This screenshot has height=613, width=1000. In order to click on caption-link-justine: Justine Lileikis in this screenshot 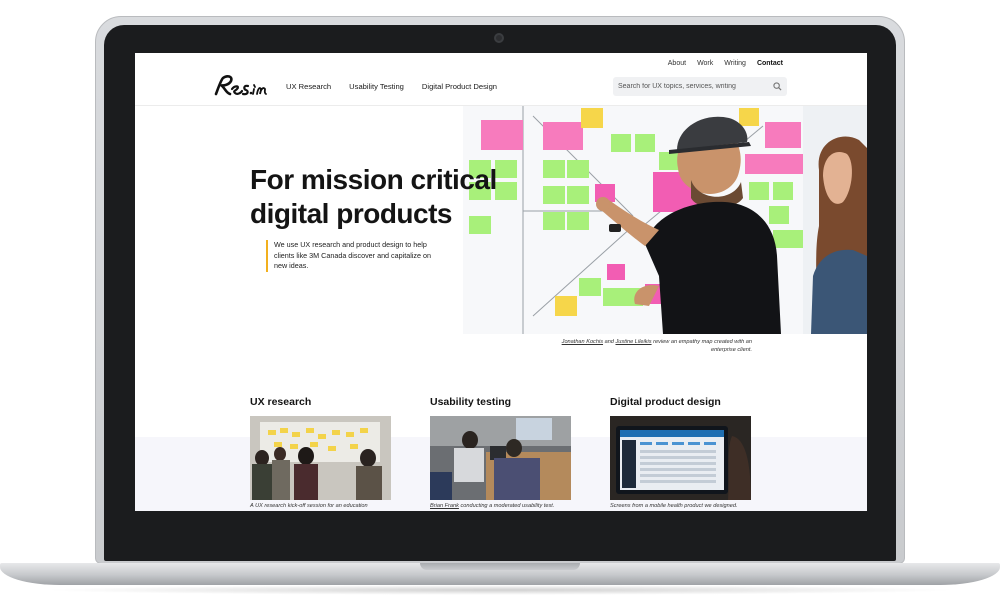, I will do `click(633, 342)`.